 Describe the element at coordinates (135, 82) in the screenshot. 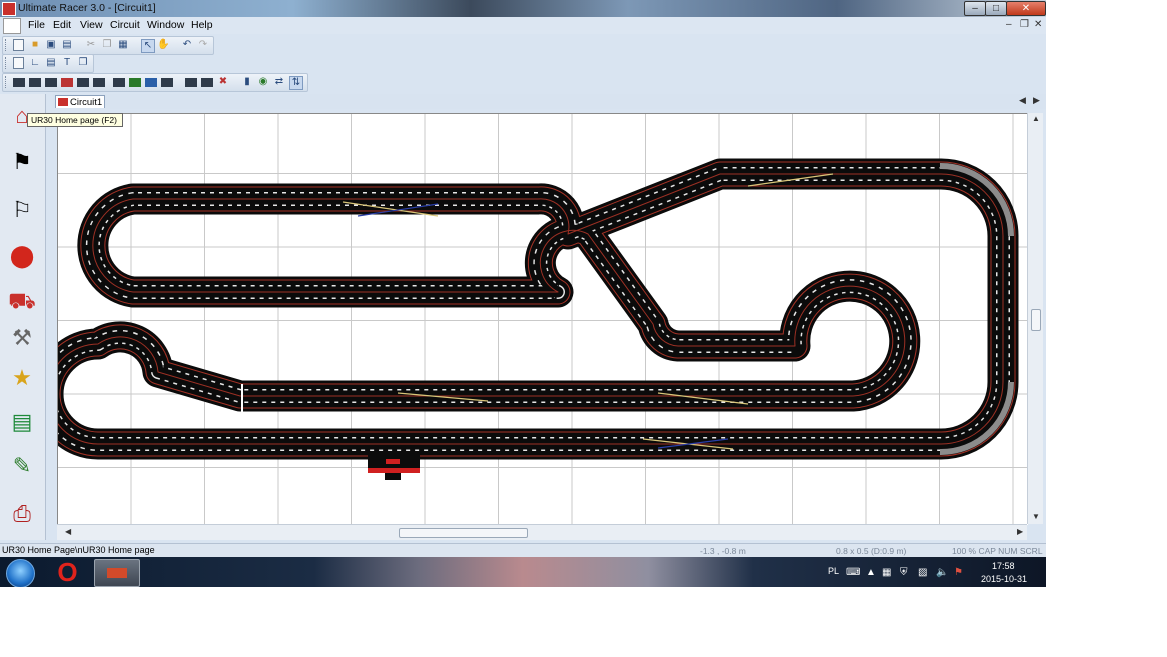

I see `lane-tool-8-icon` at that location.